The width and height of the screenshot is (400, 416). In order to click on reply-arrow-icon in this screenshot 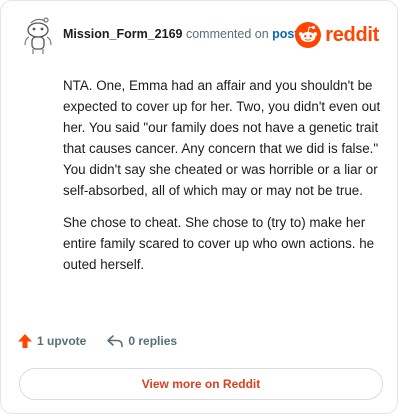, I will do `click(115, 341)`.